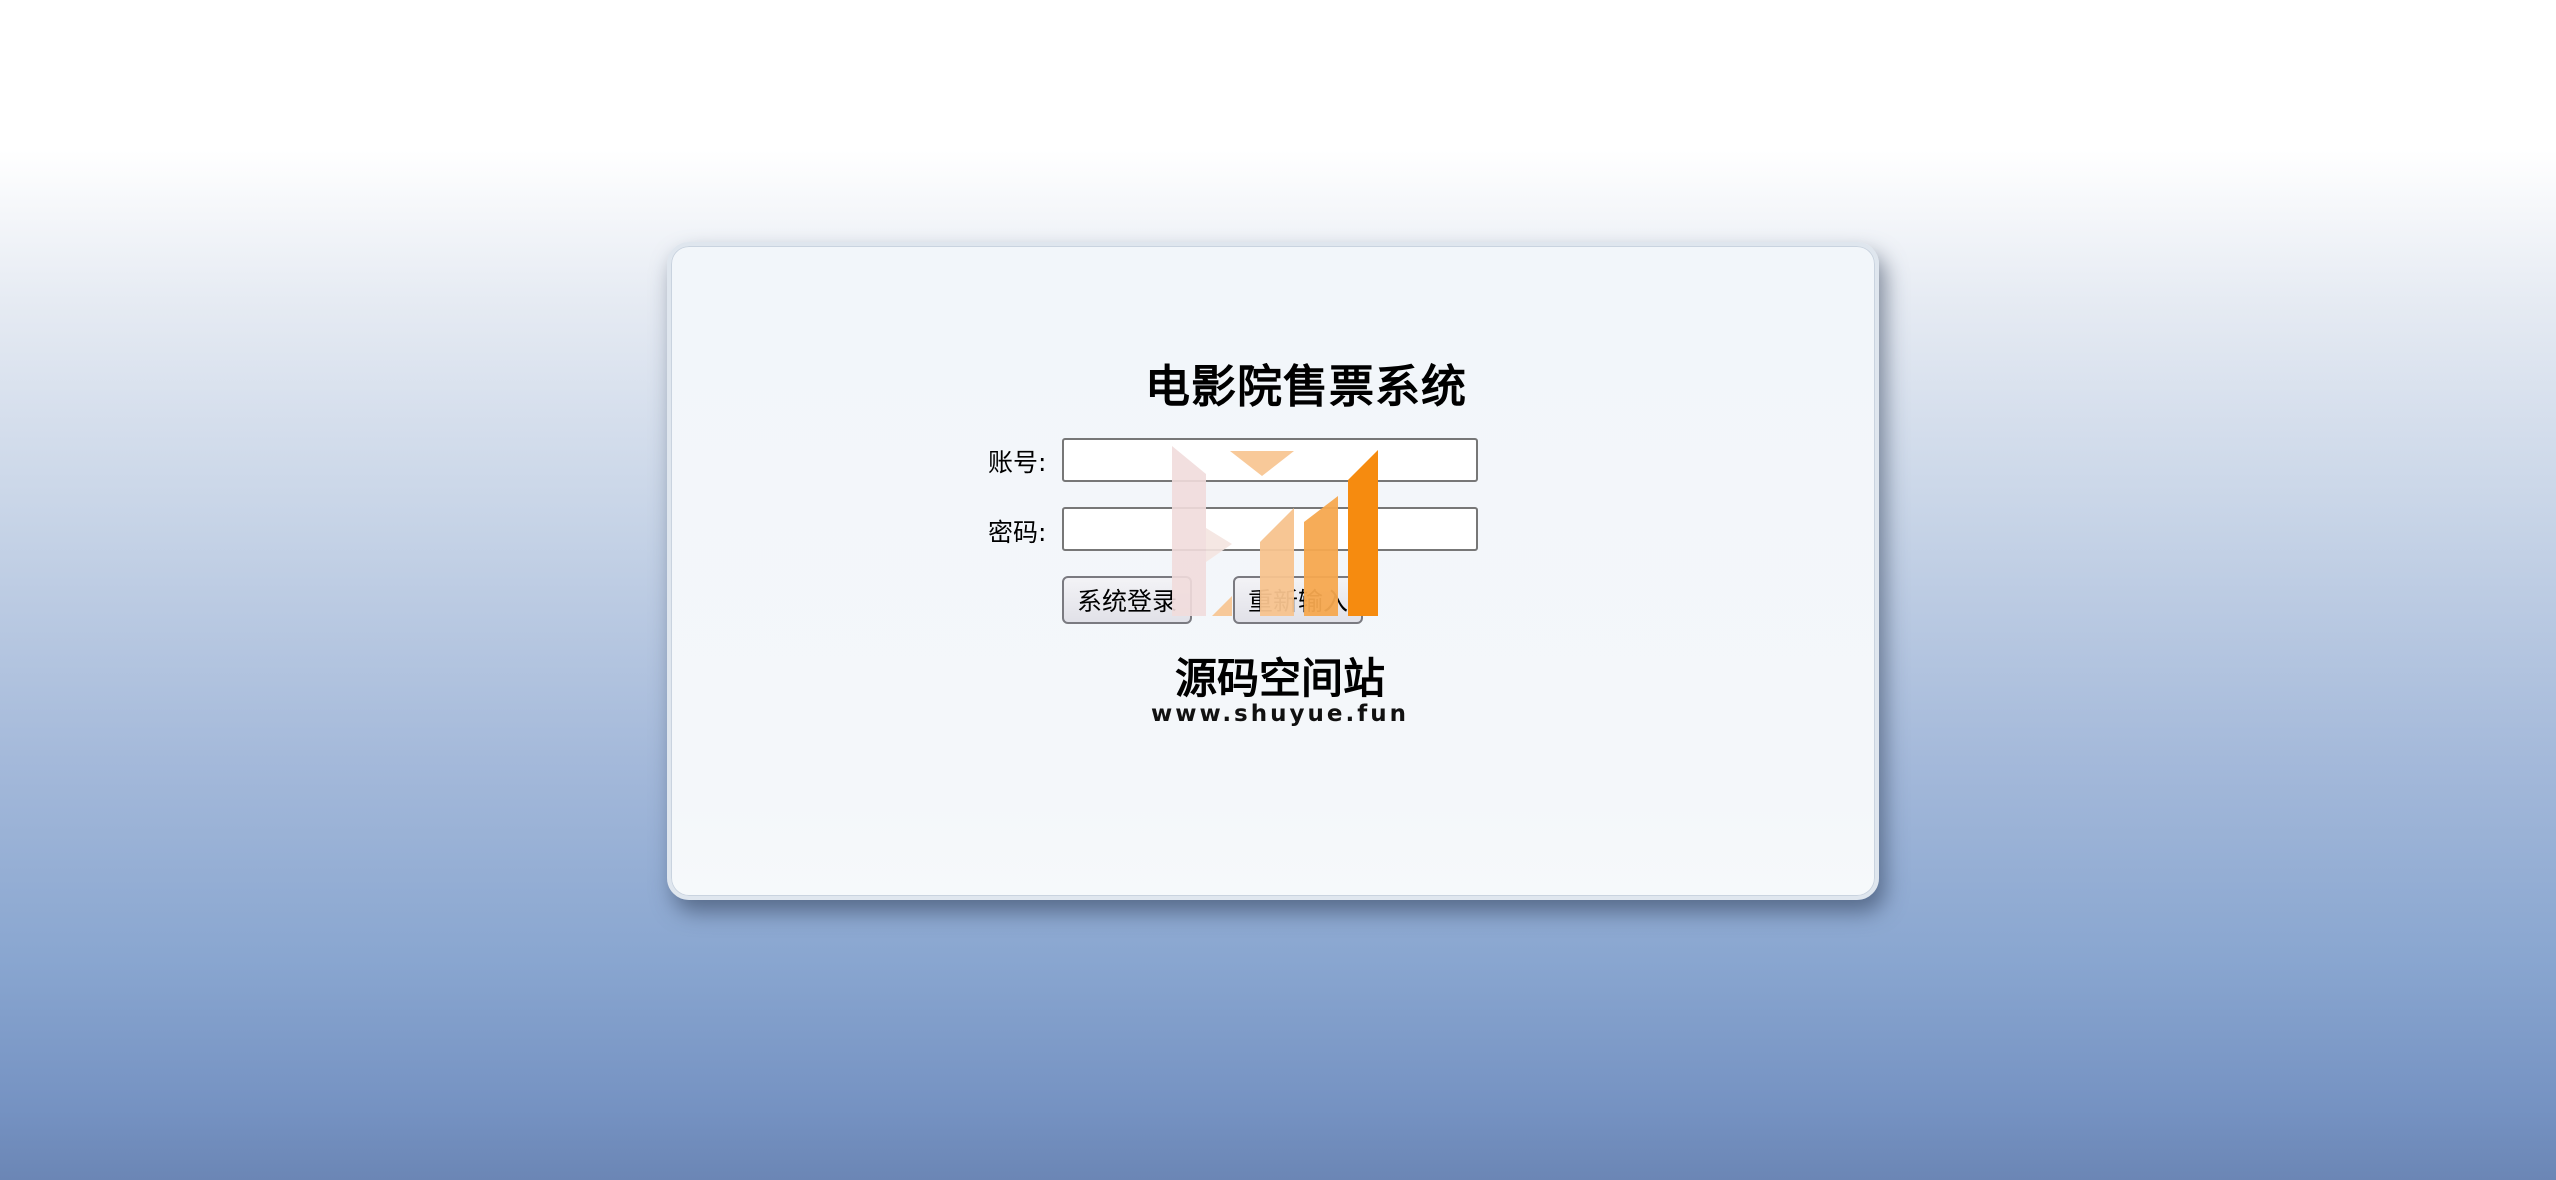 This screenshot has height=1180, width=2556. Describe the element at coordinates (1280, 714) in the screenshot. I see `watermark-url: www.shuyue.fun` at that location.